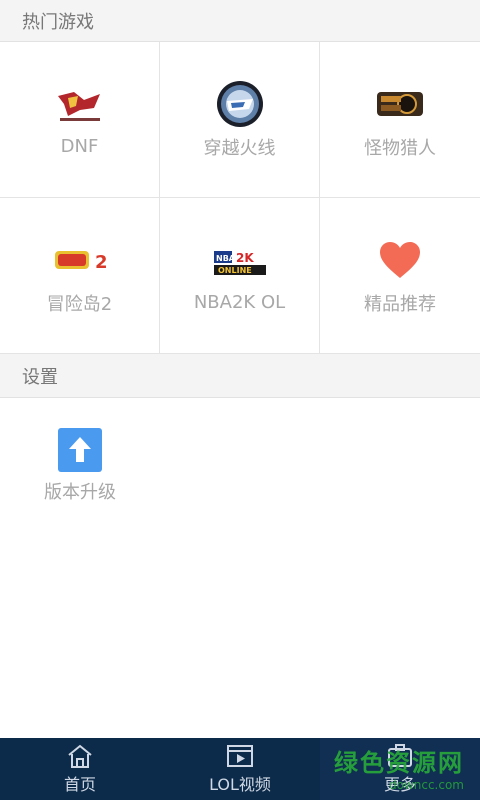 The image size is (480, 800). What do you see at coordinates (58, 22) in the screenshot?
I see `hot-games-title: 热门游戏` at bounding box center [58, 22].